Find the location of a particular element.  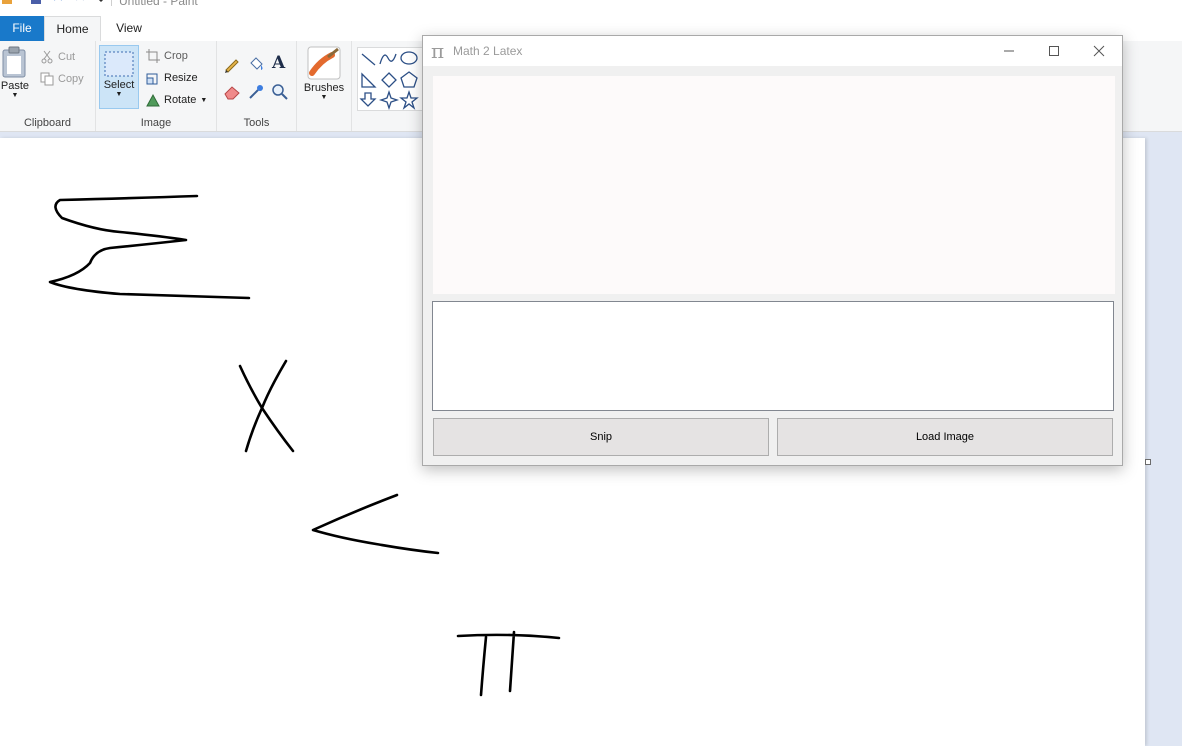

clipboard-group-label: Clipboard is located at coordinates (47, 123).